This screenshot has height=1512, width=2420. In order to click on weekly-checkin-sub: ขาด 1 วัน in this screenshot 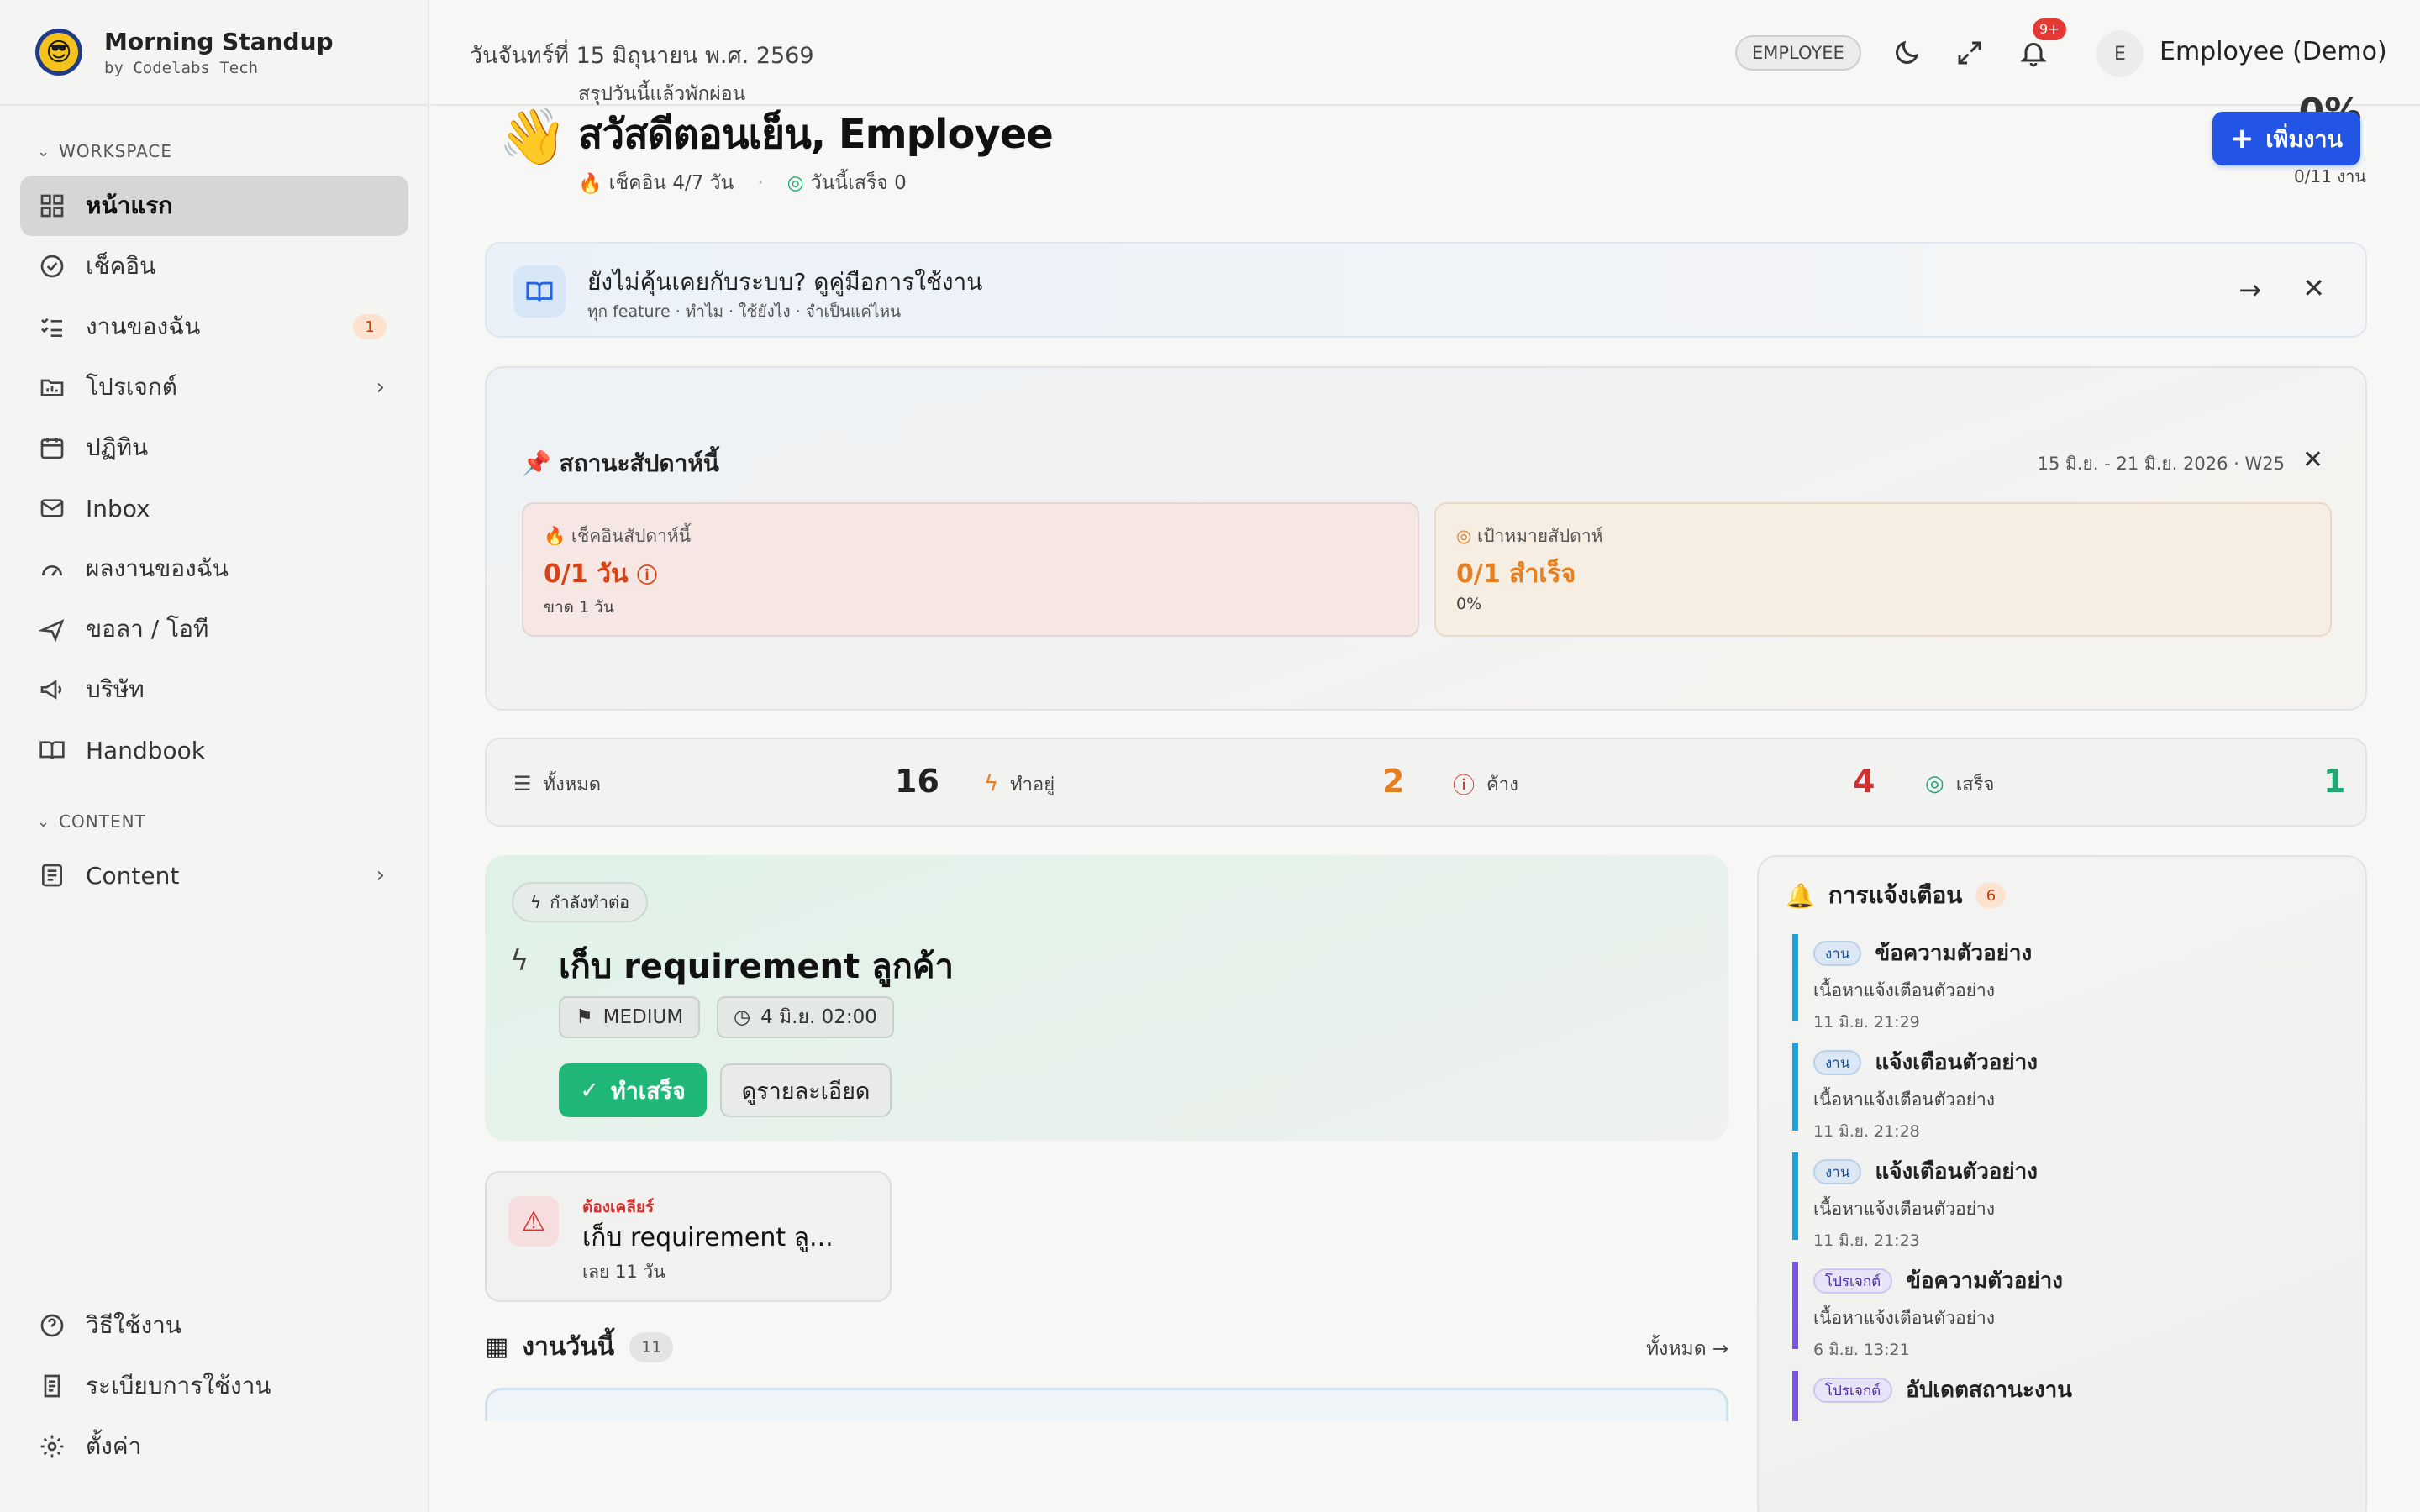, I will do `click(579, 607)`.